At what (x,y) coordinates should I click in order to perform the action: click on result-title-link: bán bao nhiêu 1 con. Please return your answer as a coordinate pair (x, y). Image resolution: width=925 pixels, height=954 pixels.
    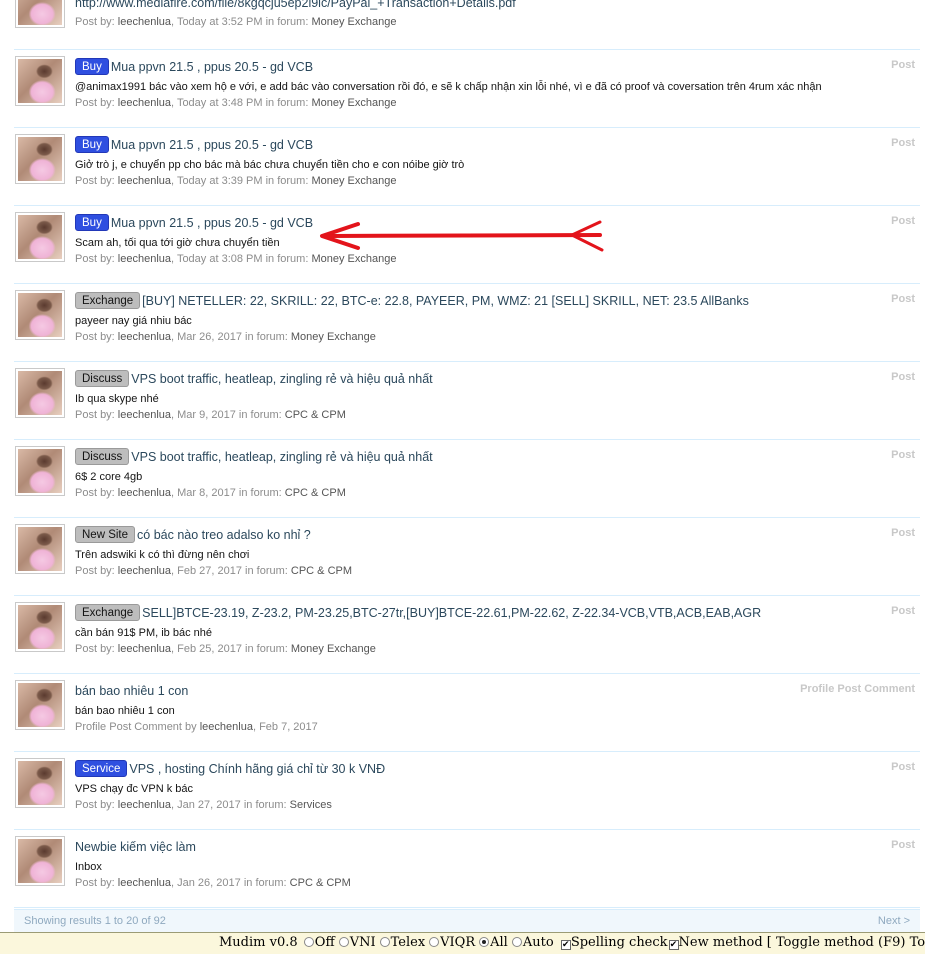
    Looking at the image, I should click on (131, 691).